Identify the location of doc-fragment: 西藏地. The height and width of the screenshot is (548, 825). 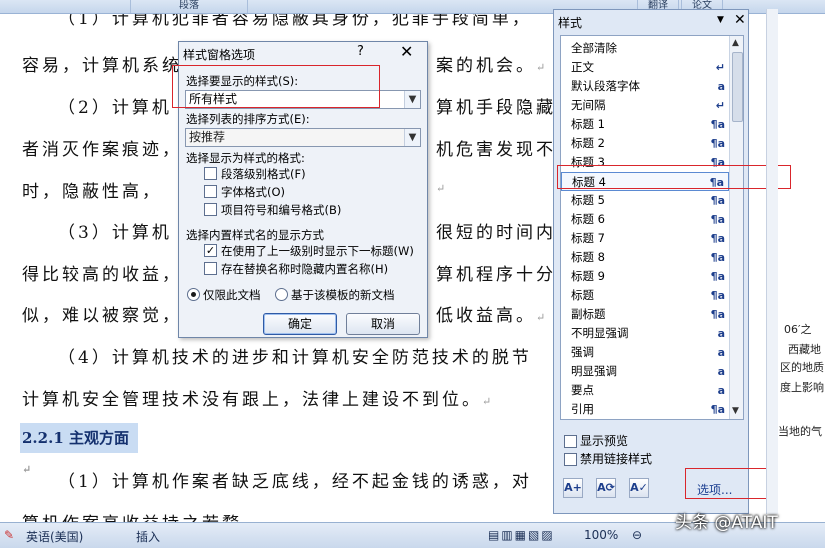
(804, 349).